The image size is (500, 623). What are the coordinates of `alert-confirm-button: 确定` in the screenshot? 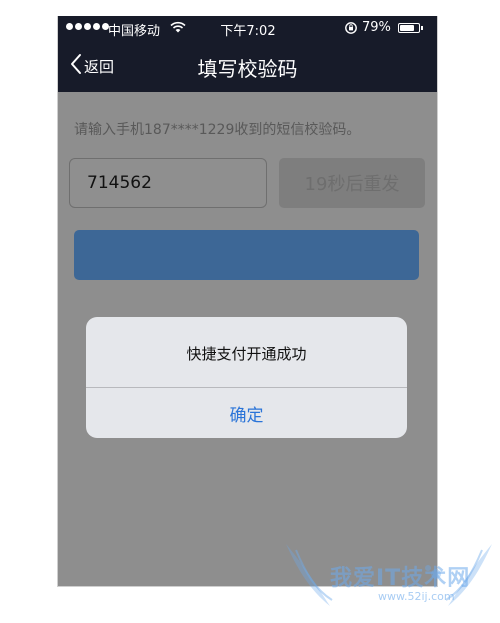 It's located at (246, 413).